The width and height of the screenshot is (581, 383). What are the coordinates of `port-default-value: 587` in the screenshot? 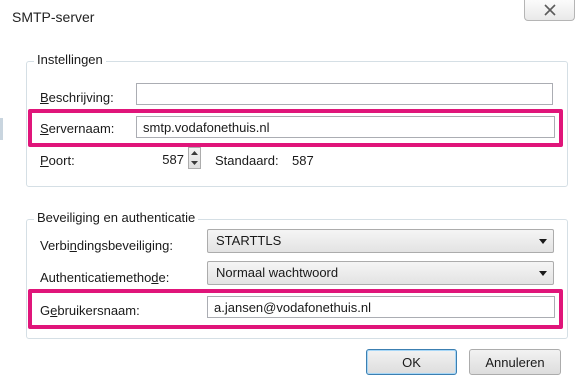 It's located at (303, 160).